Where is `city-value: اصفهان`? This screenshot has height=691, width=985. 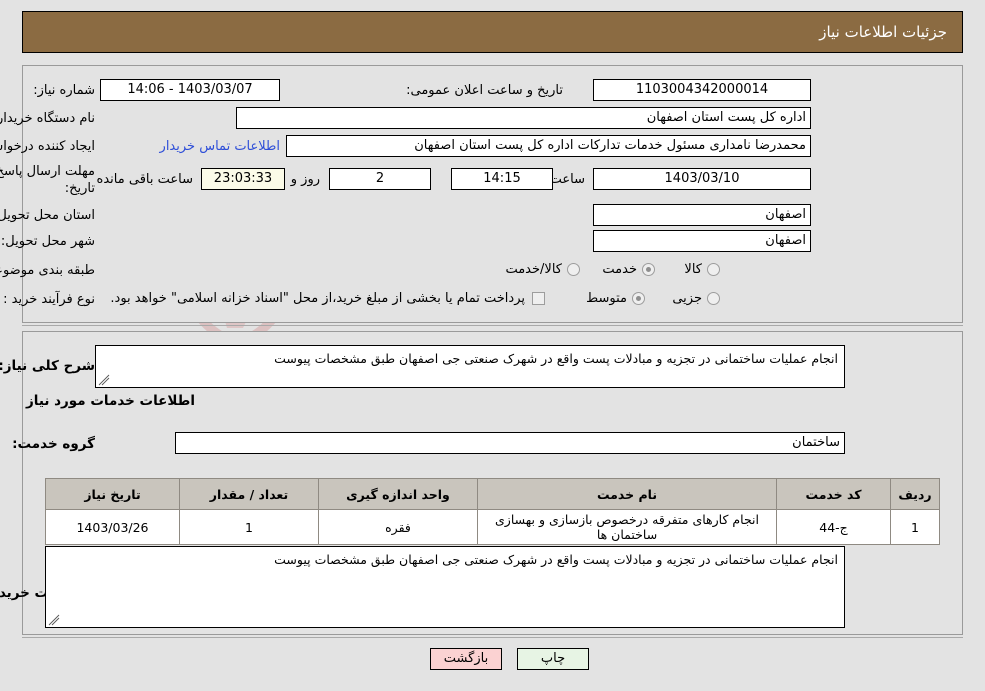
city-value: اصفهان is located at coordinates (702, 241).